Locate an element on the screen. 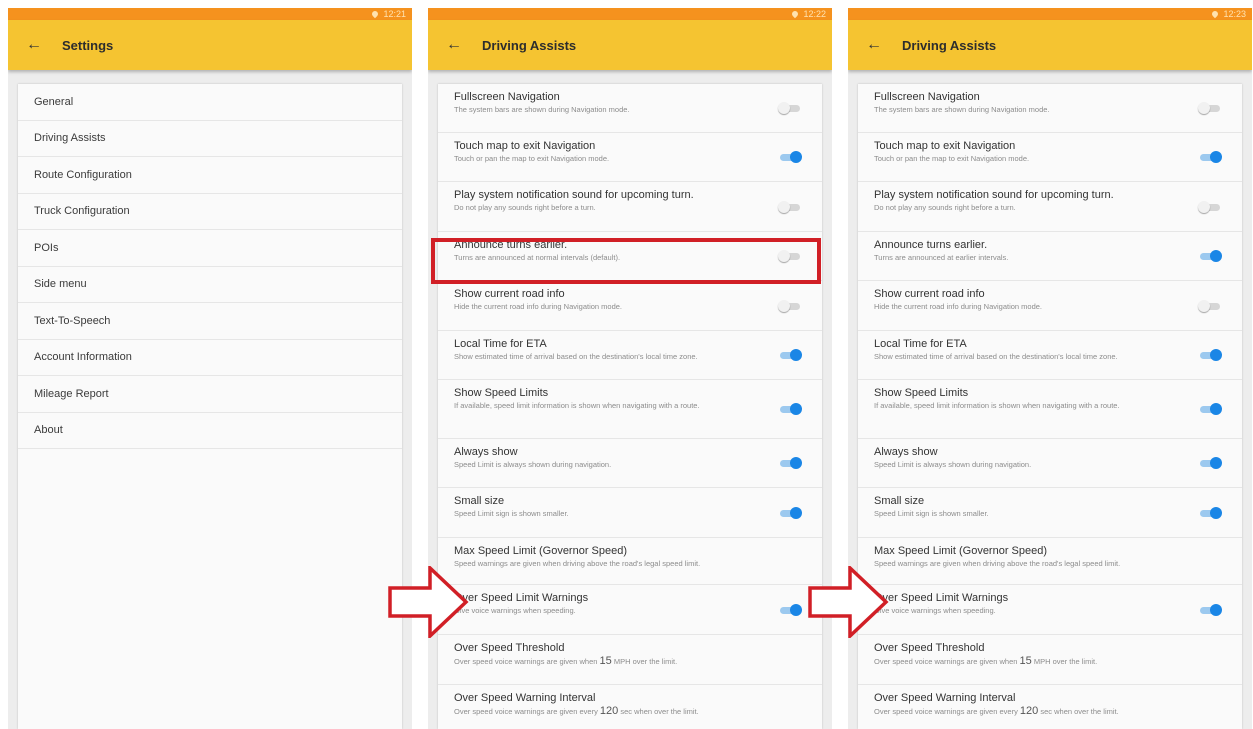 This screenshot has width=1253, height=729. setting-description-text: Over speed voice warnings are given when is located at coordinates (947, 661).